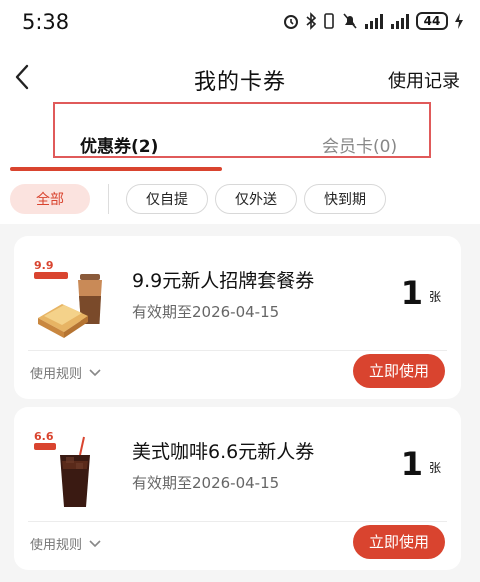 The image size is (480, 582). I want to click on status-time: 5:38, so click(46, 22).